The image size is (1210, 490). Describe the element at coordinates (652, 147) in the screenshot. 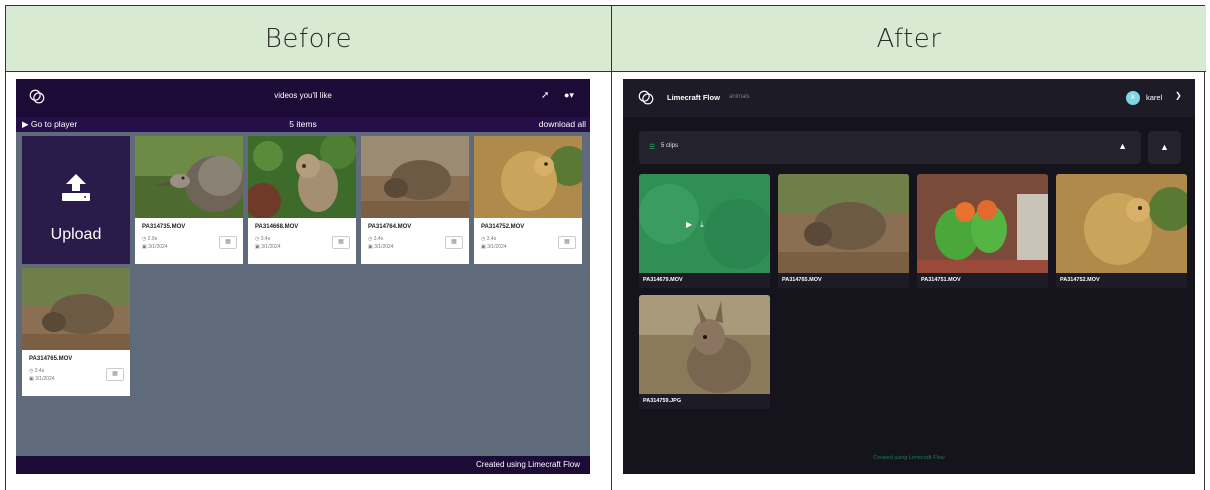

I see `list-icon: ☰` at that location.